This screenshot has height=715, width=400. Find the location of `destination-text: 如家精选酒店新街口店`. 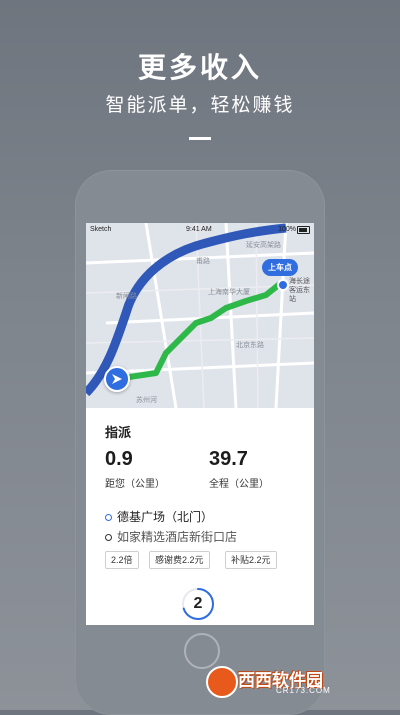

destination-text: 如家精选酒店新街口店 is located at coordinates (177, 537).